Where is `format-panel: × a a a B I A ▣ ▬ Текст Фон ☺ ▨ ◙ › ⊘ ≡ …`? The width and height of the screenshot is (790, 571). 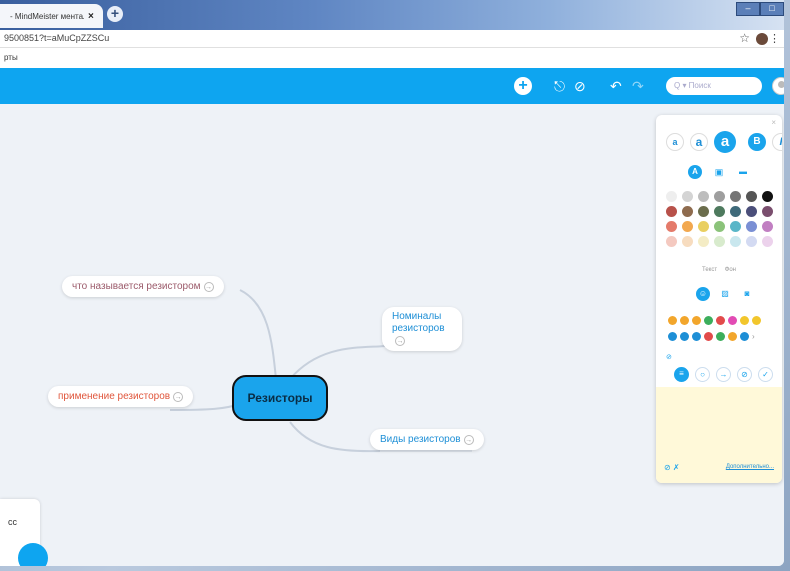
format-panel: × a a a B I A ▣ ▬ Текст Фон ☺ ▨ ◙ › ⊘ ≡ … is located at coordinates (719, 299).